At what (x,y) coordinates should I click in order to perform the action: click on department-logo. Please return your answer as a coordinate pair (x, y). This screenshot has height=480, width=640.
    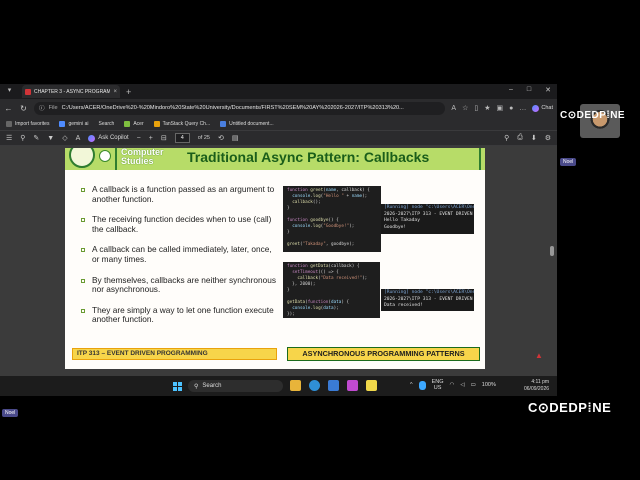
    Looking at the image, I should click on (105, 156).